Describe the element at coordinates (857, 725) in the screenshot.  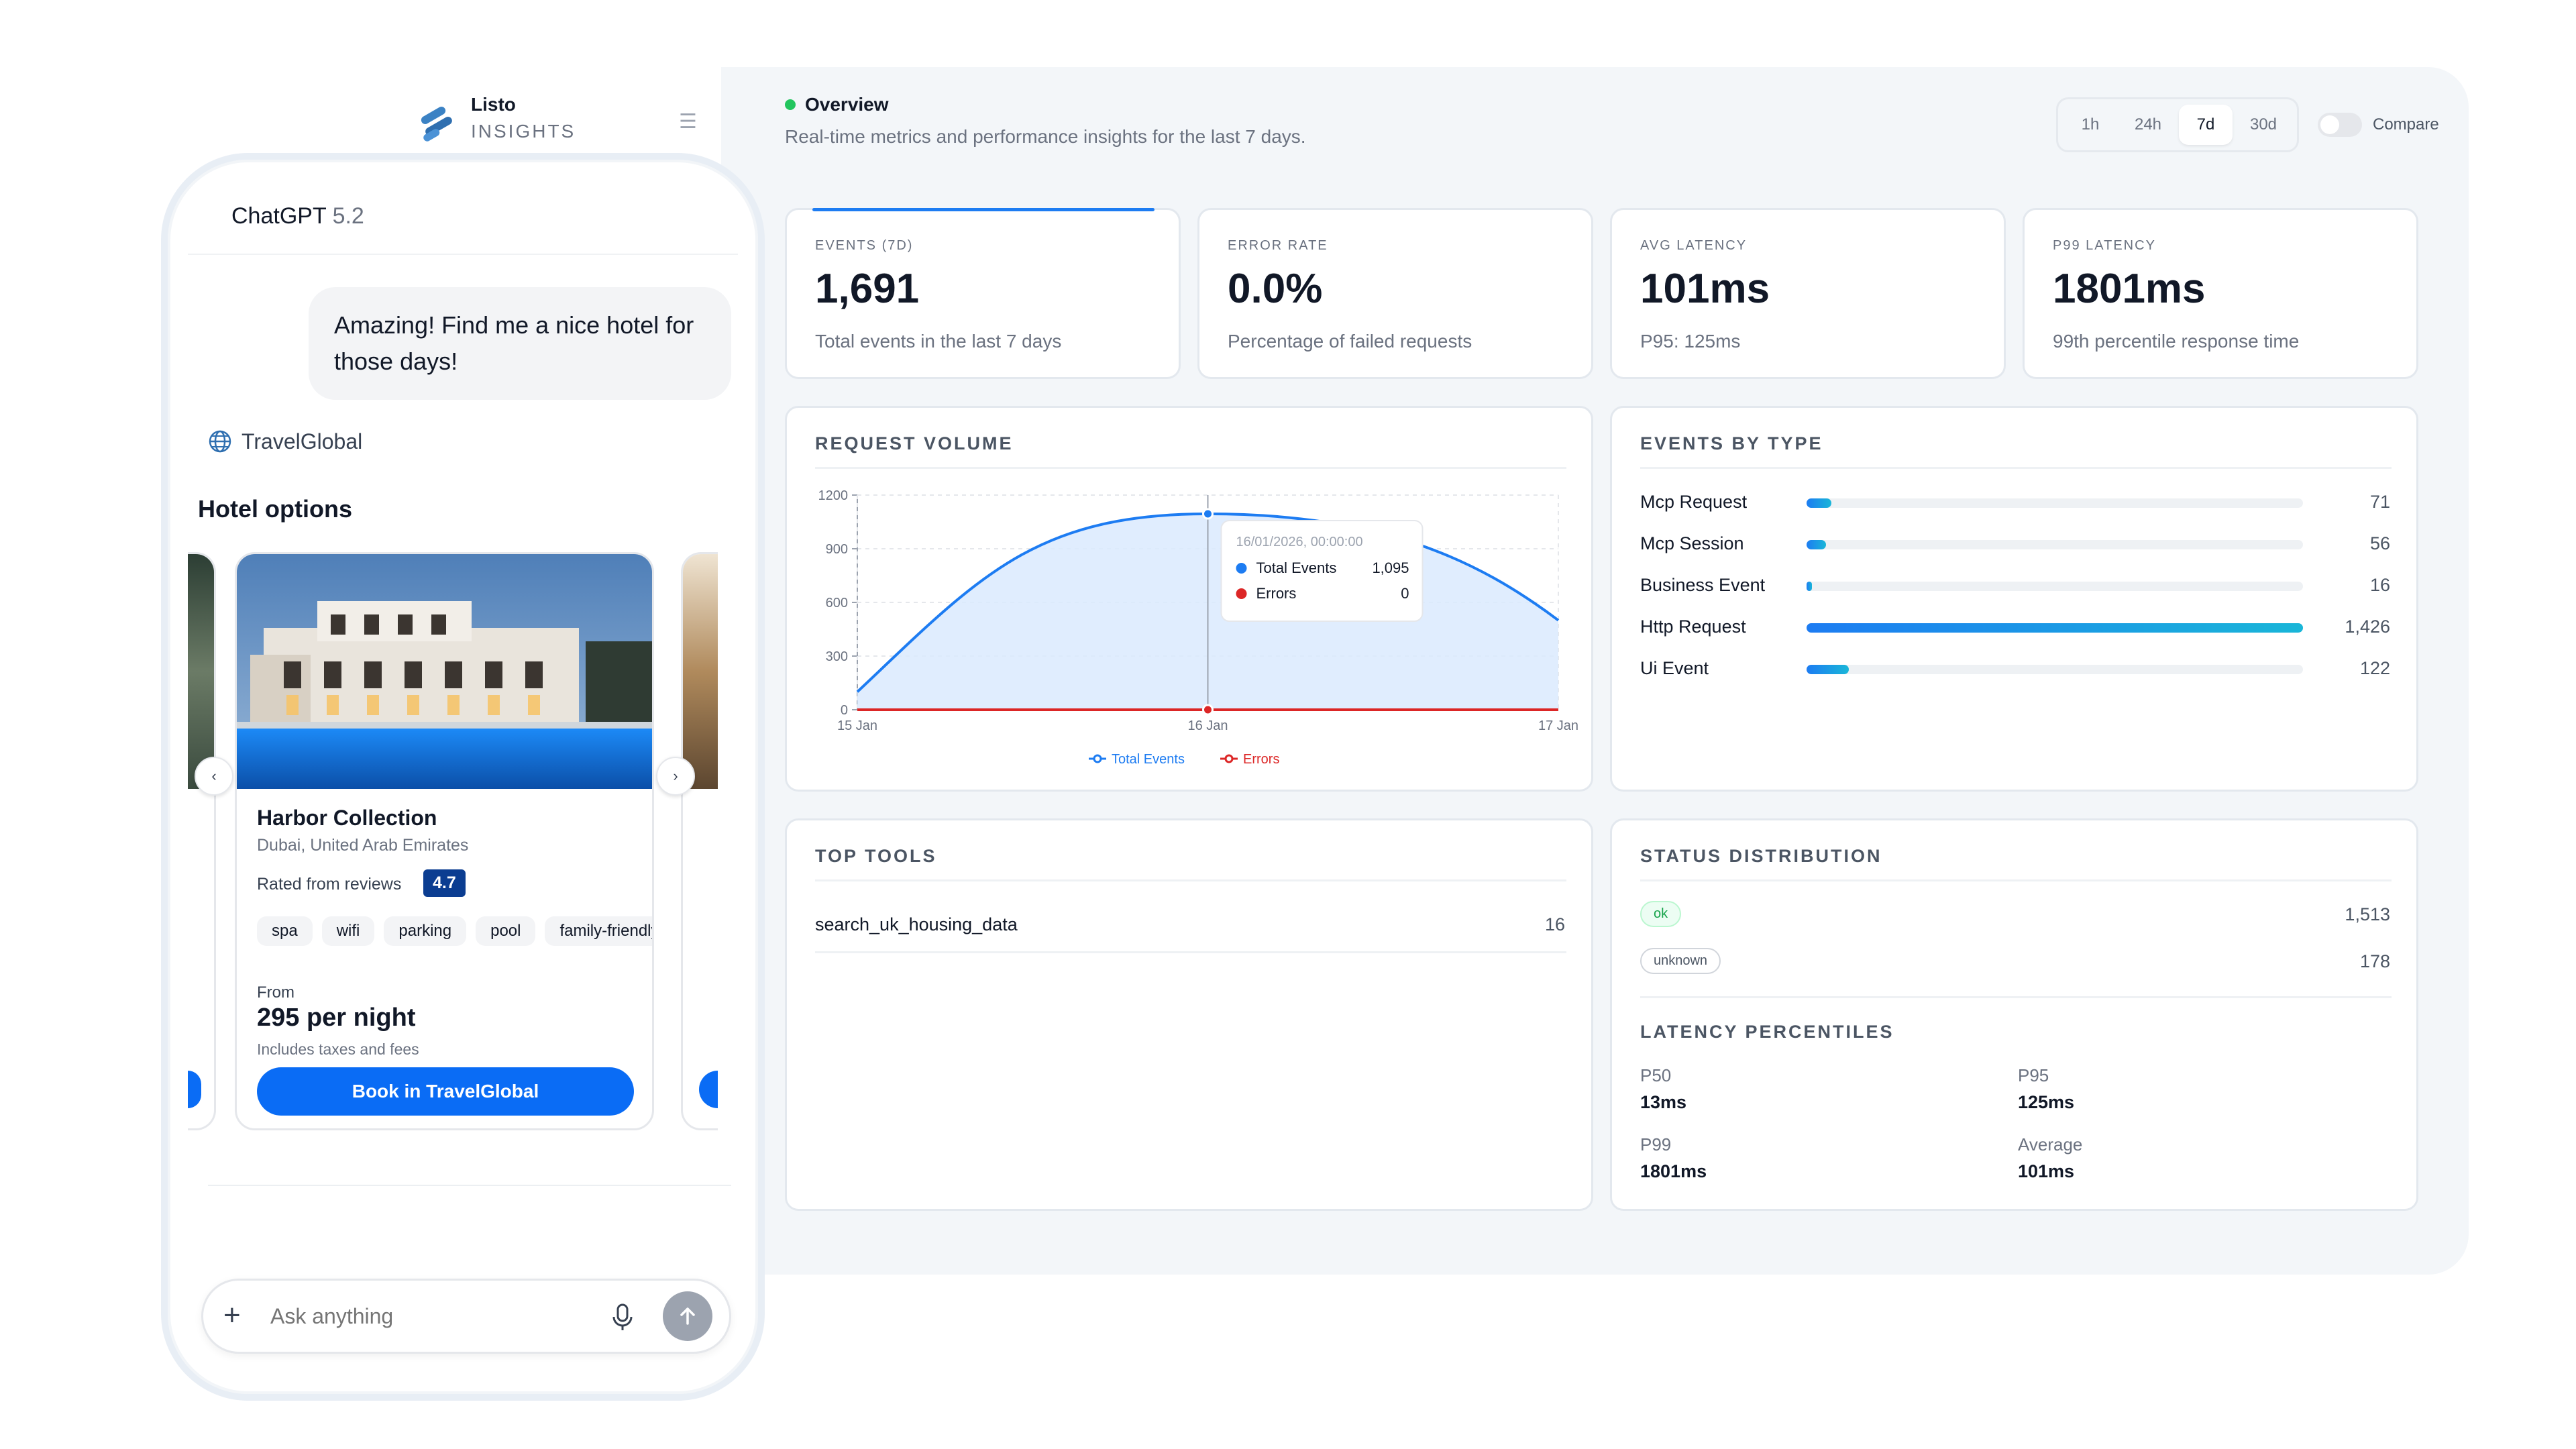
I see `x-tick-label: 15 Jan` at that location.